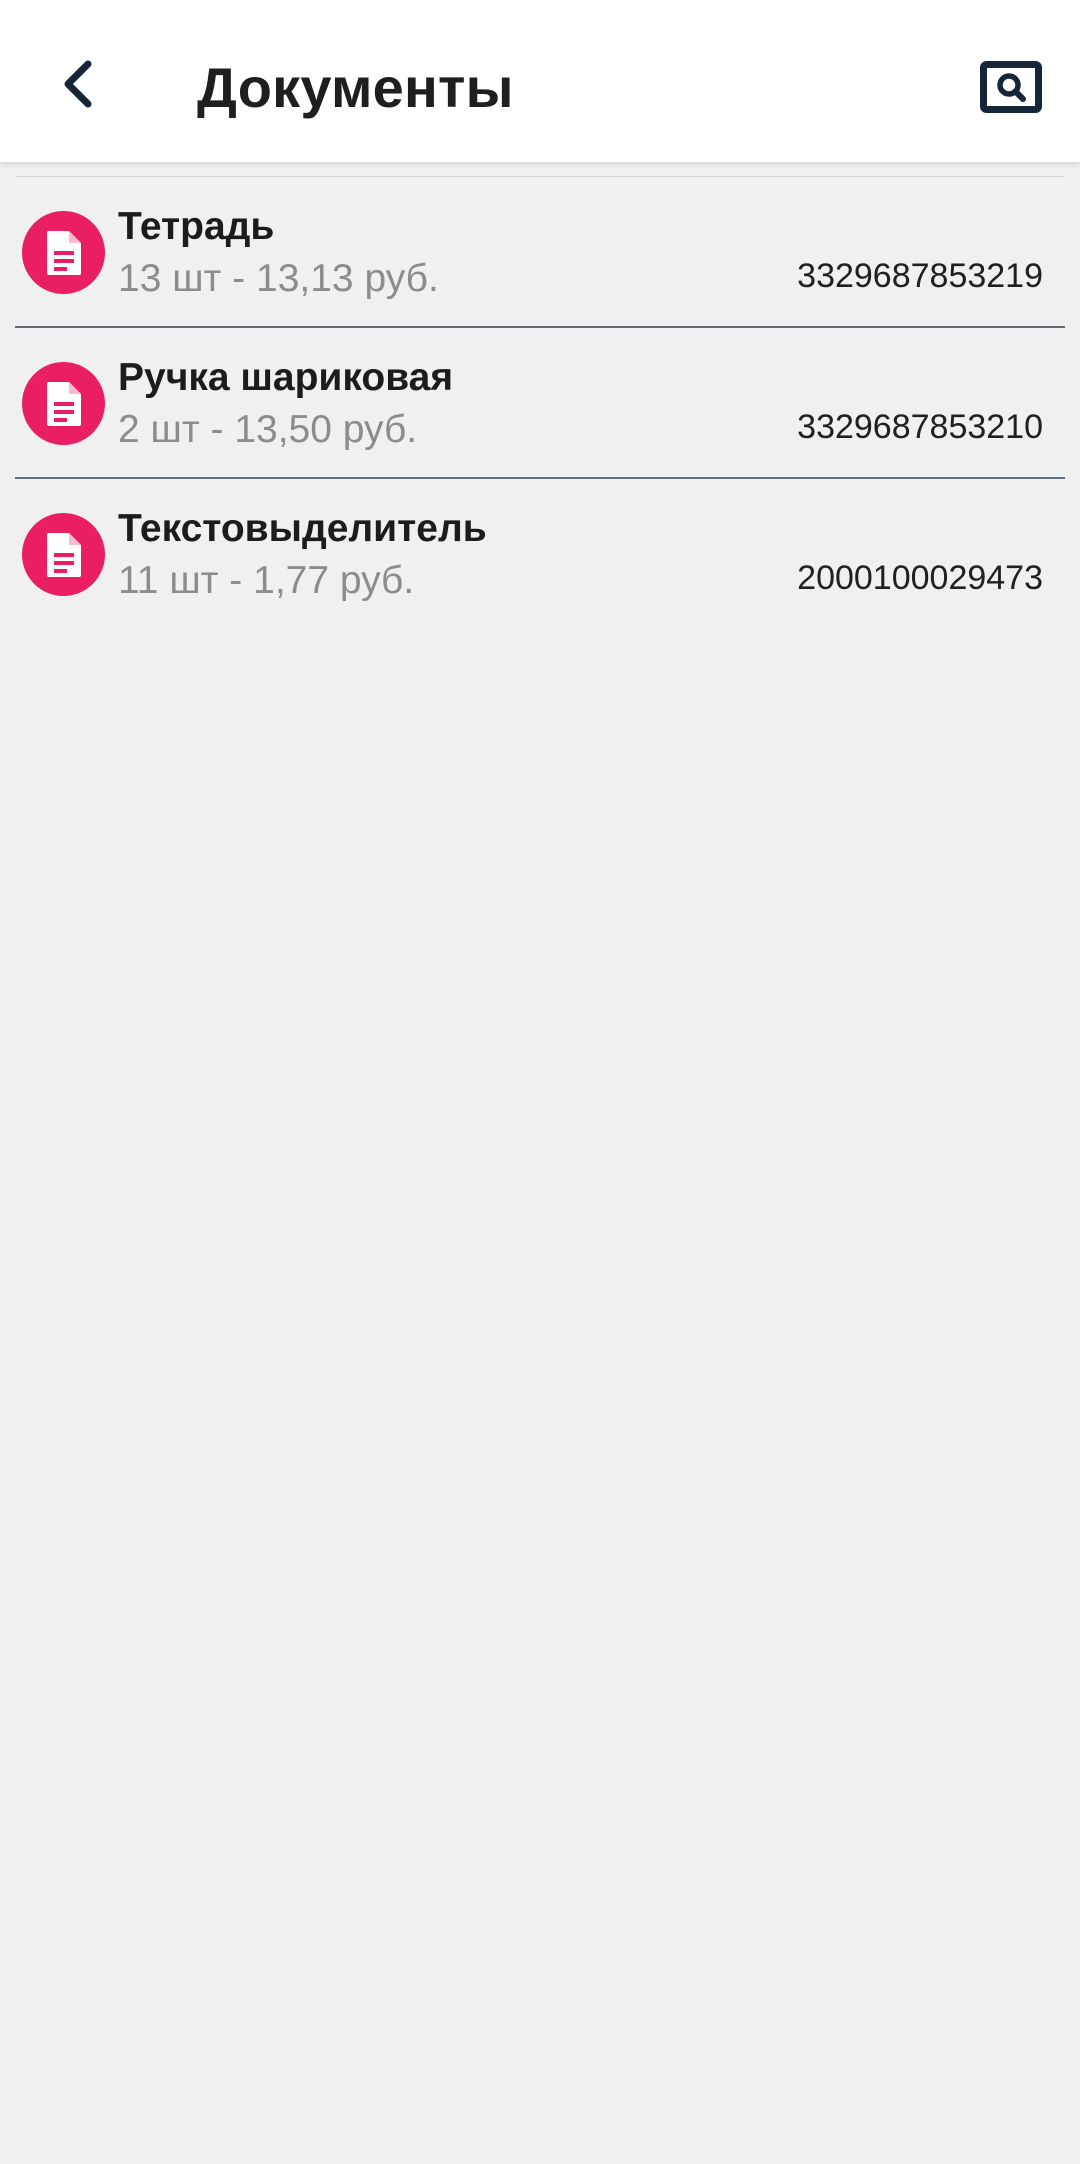  What do you see at coordinates (355, 87) in the screenshot?
I see `page-title: Документы` at bounding box center [355, 87].